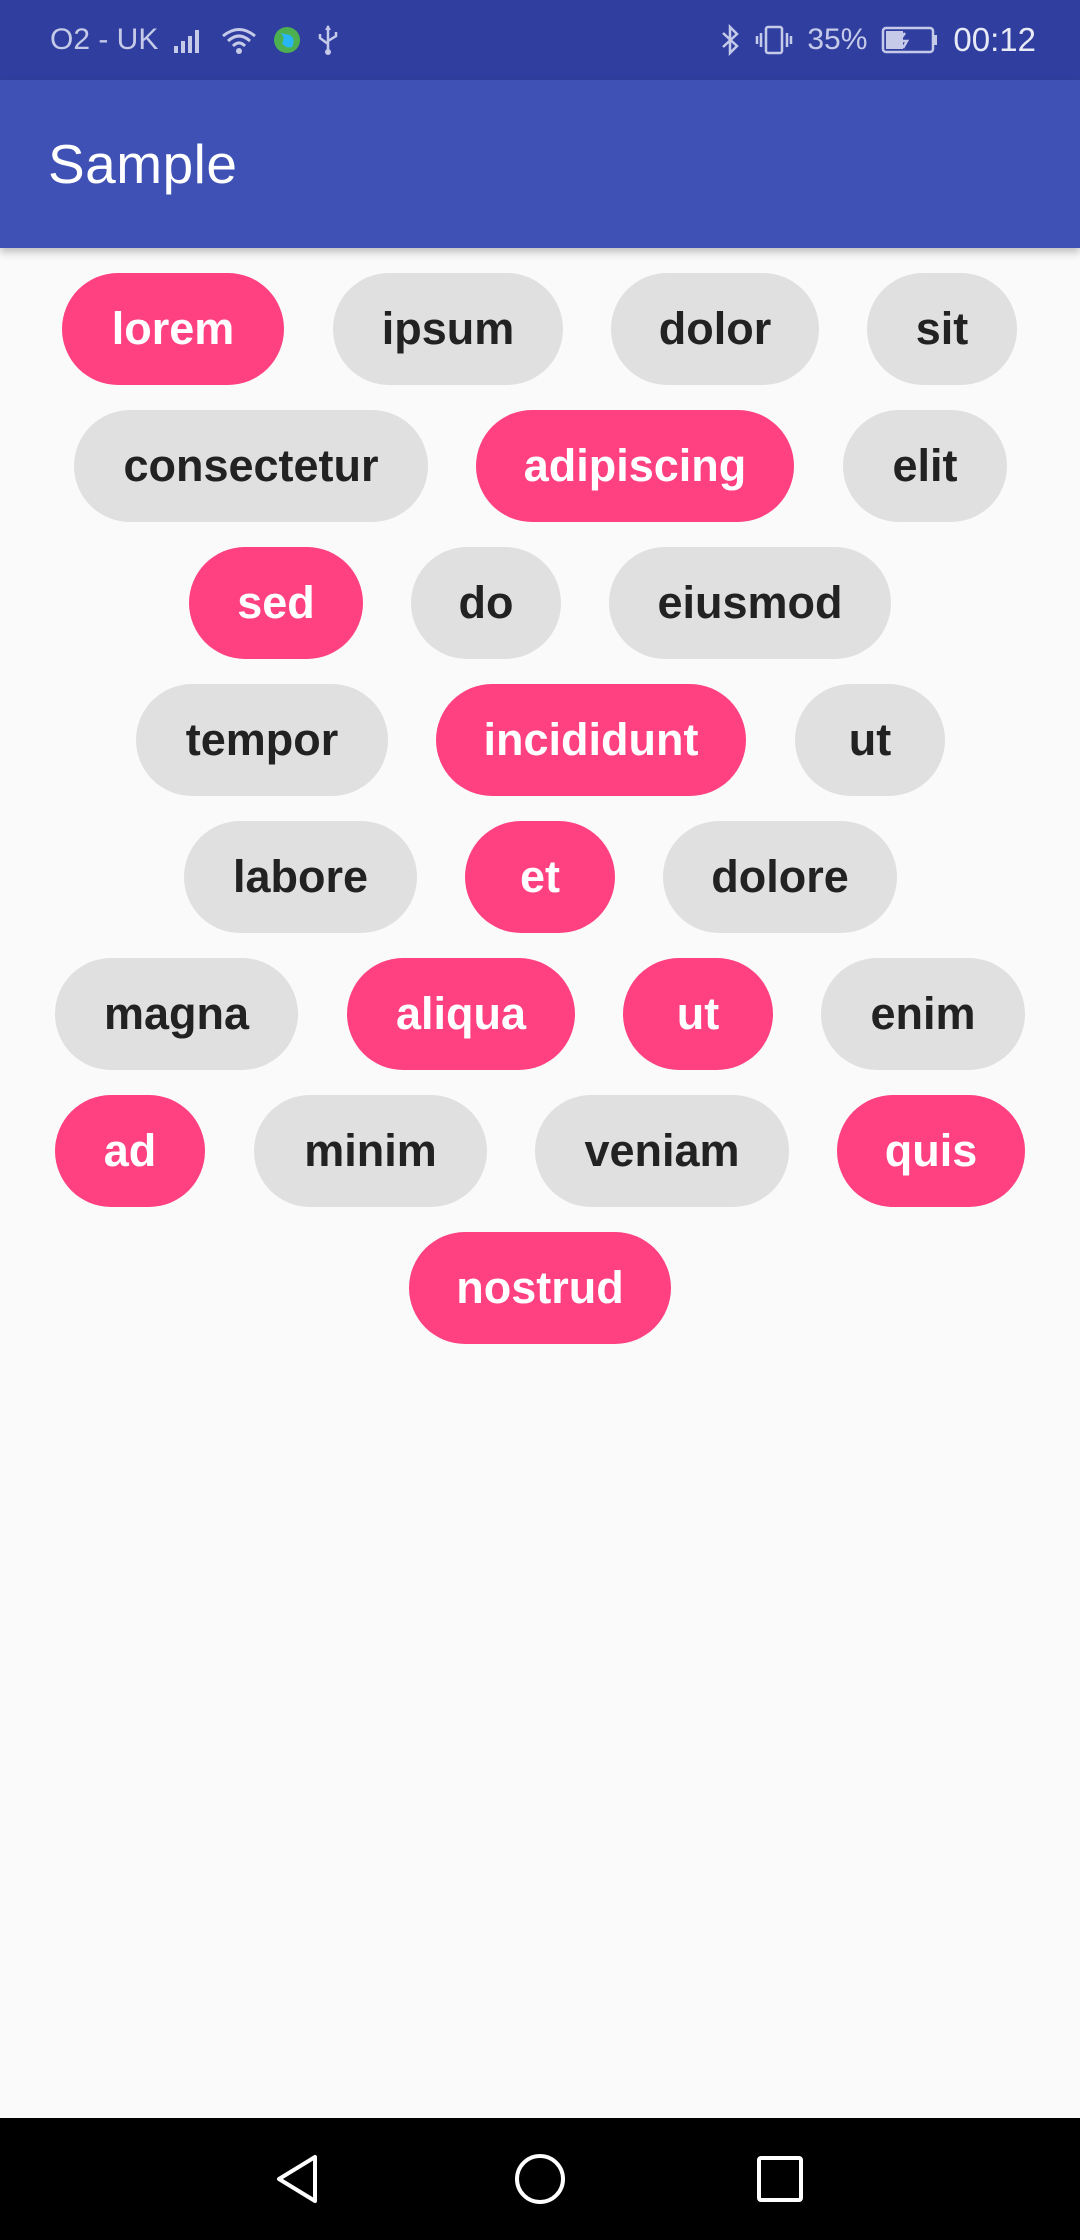 The width and height of the screenshot is (1080, 2240). I want to click on chip-veniam: veniam, so click(662, 1151).